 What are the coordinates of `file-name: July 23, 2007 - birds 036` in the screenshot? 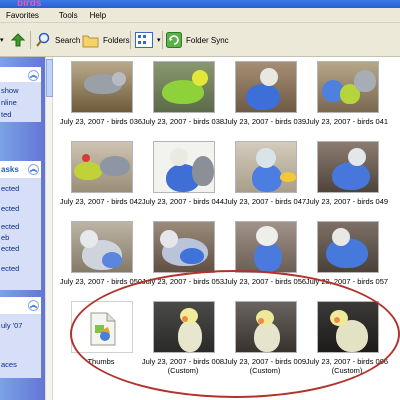 It's located at (101, 121).